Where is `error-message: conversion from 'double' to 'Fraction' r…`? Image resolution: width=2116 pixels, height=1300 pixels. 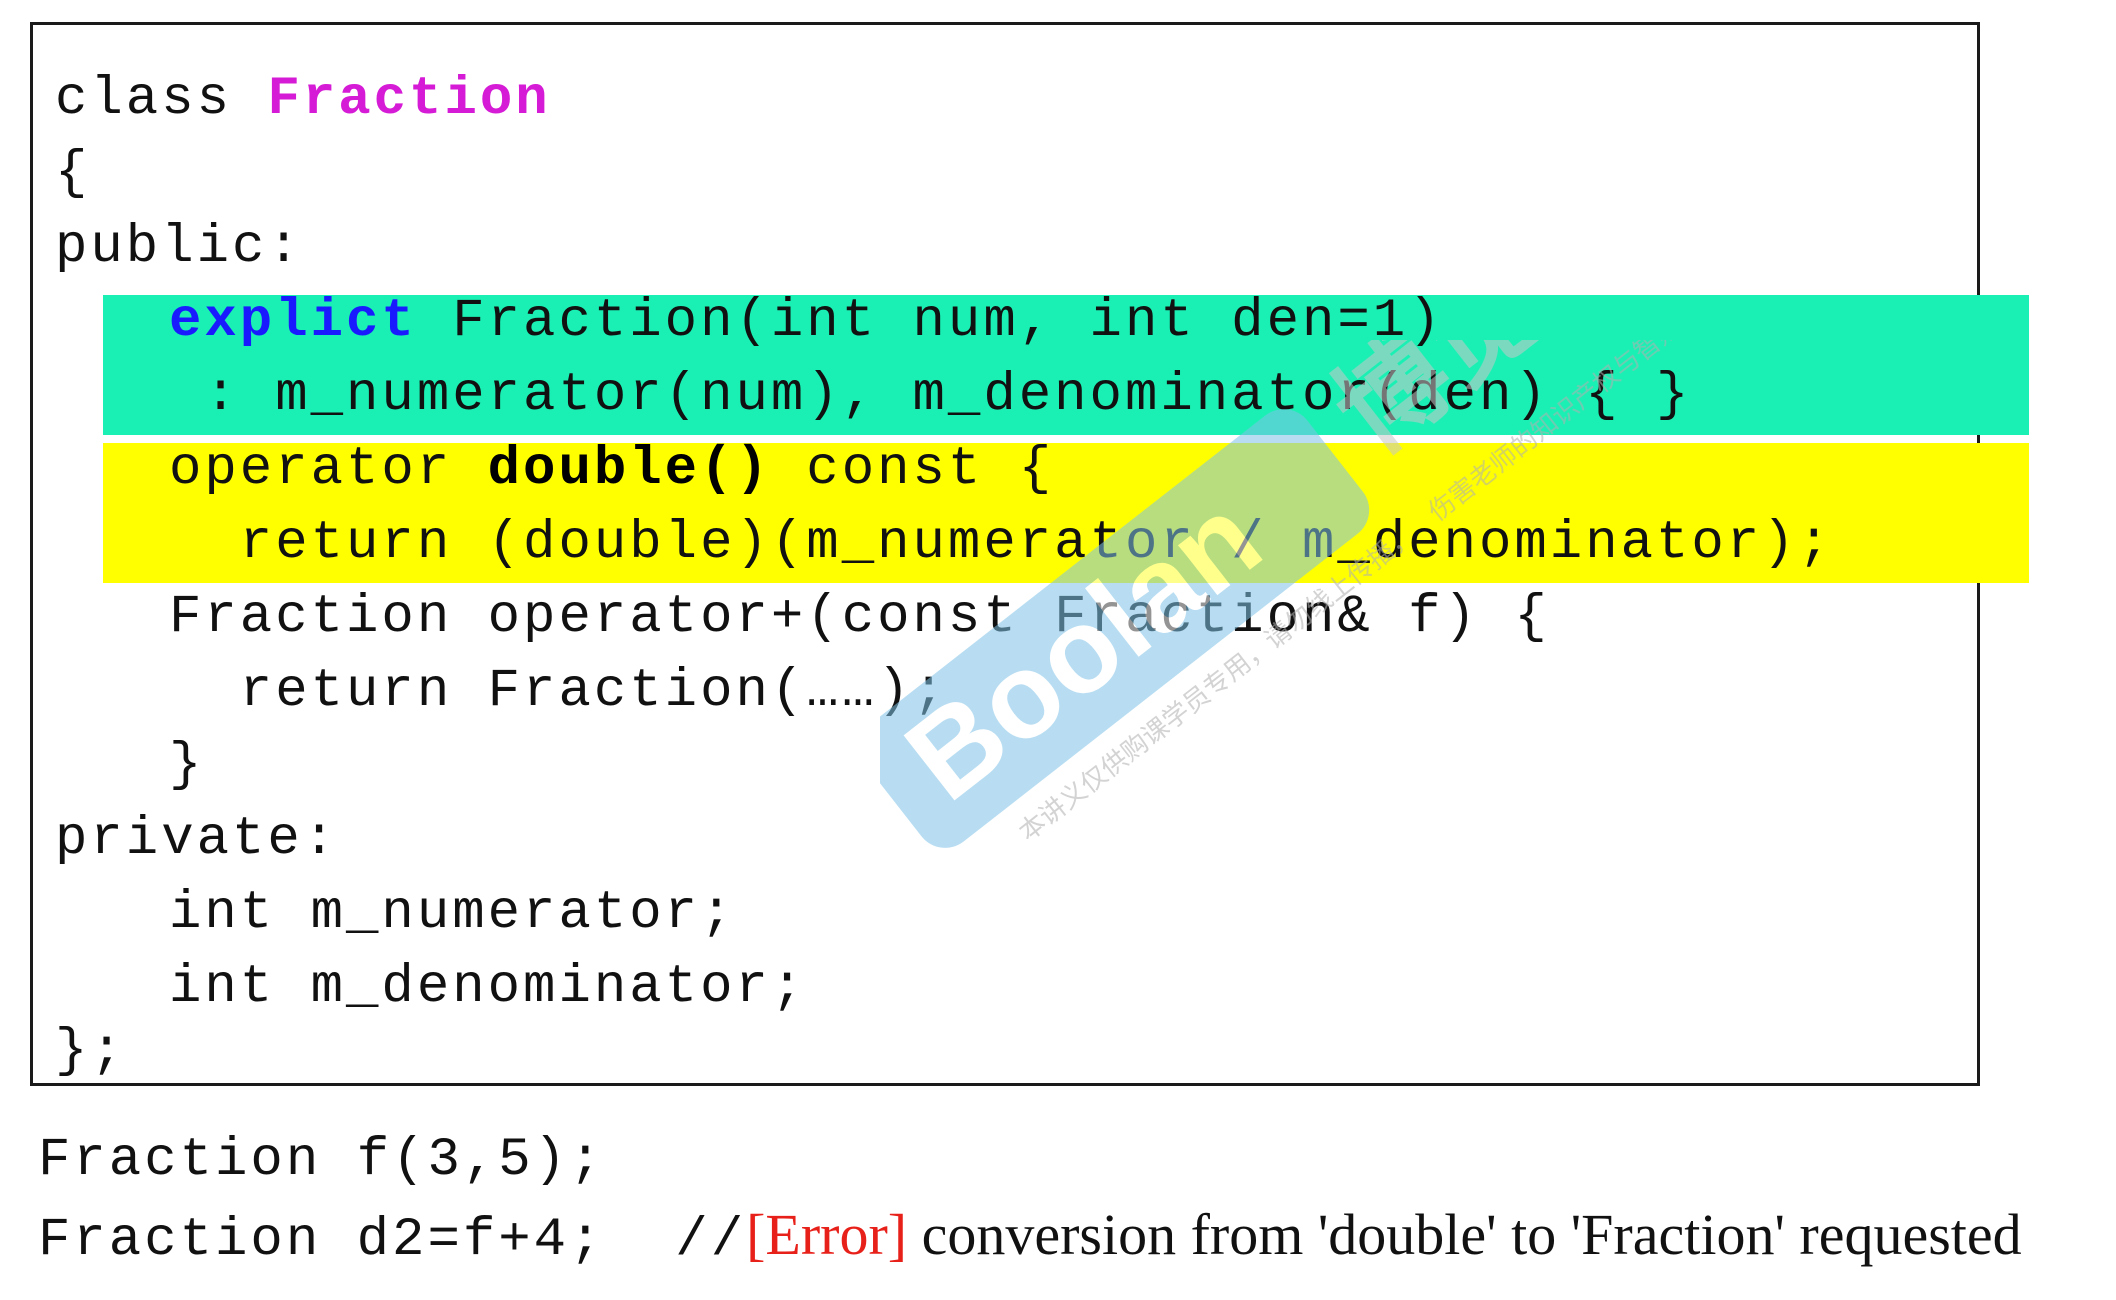 error-message: conversion from 'double' to 'Fraction' r… is located at coordinates (1464, 1234).